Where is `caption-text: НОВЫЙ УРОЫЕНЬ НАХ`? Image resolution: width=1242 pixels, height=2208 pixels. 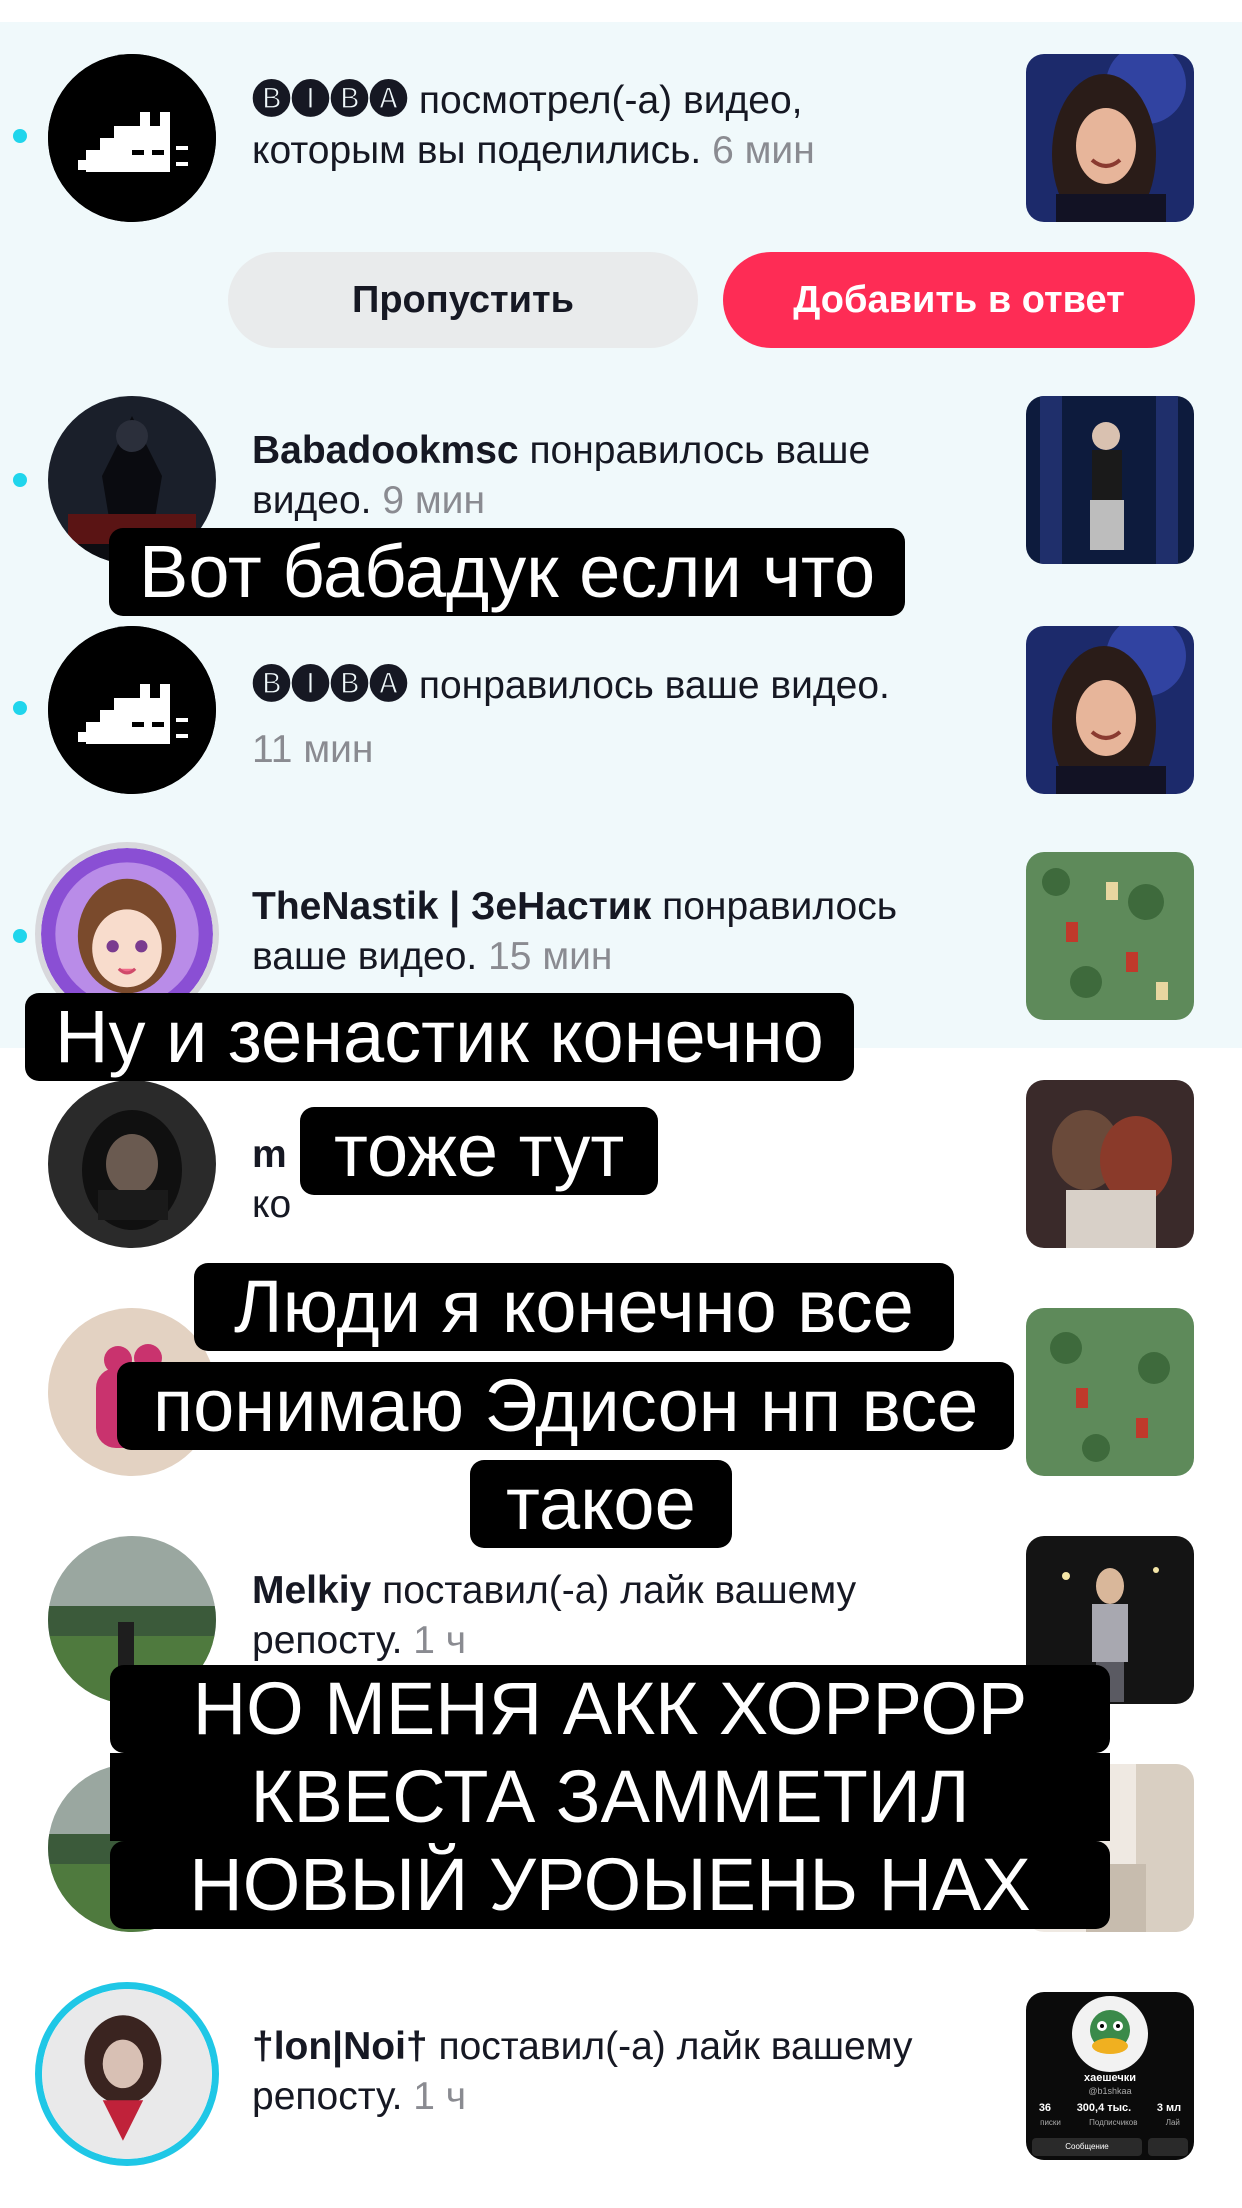 caption-text: НОВЫЙ УРОЫЕНЬ НАХ is located at coordinates (610, 1885).